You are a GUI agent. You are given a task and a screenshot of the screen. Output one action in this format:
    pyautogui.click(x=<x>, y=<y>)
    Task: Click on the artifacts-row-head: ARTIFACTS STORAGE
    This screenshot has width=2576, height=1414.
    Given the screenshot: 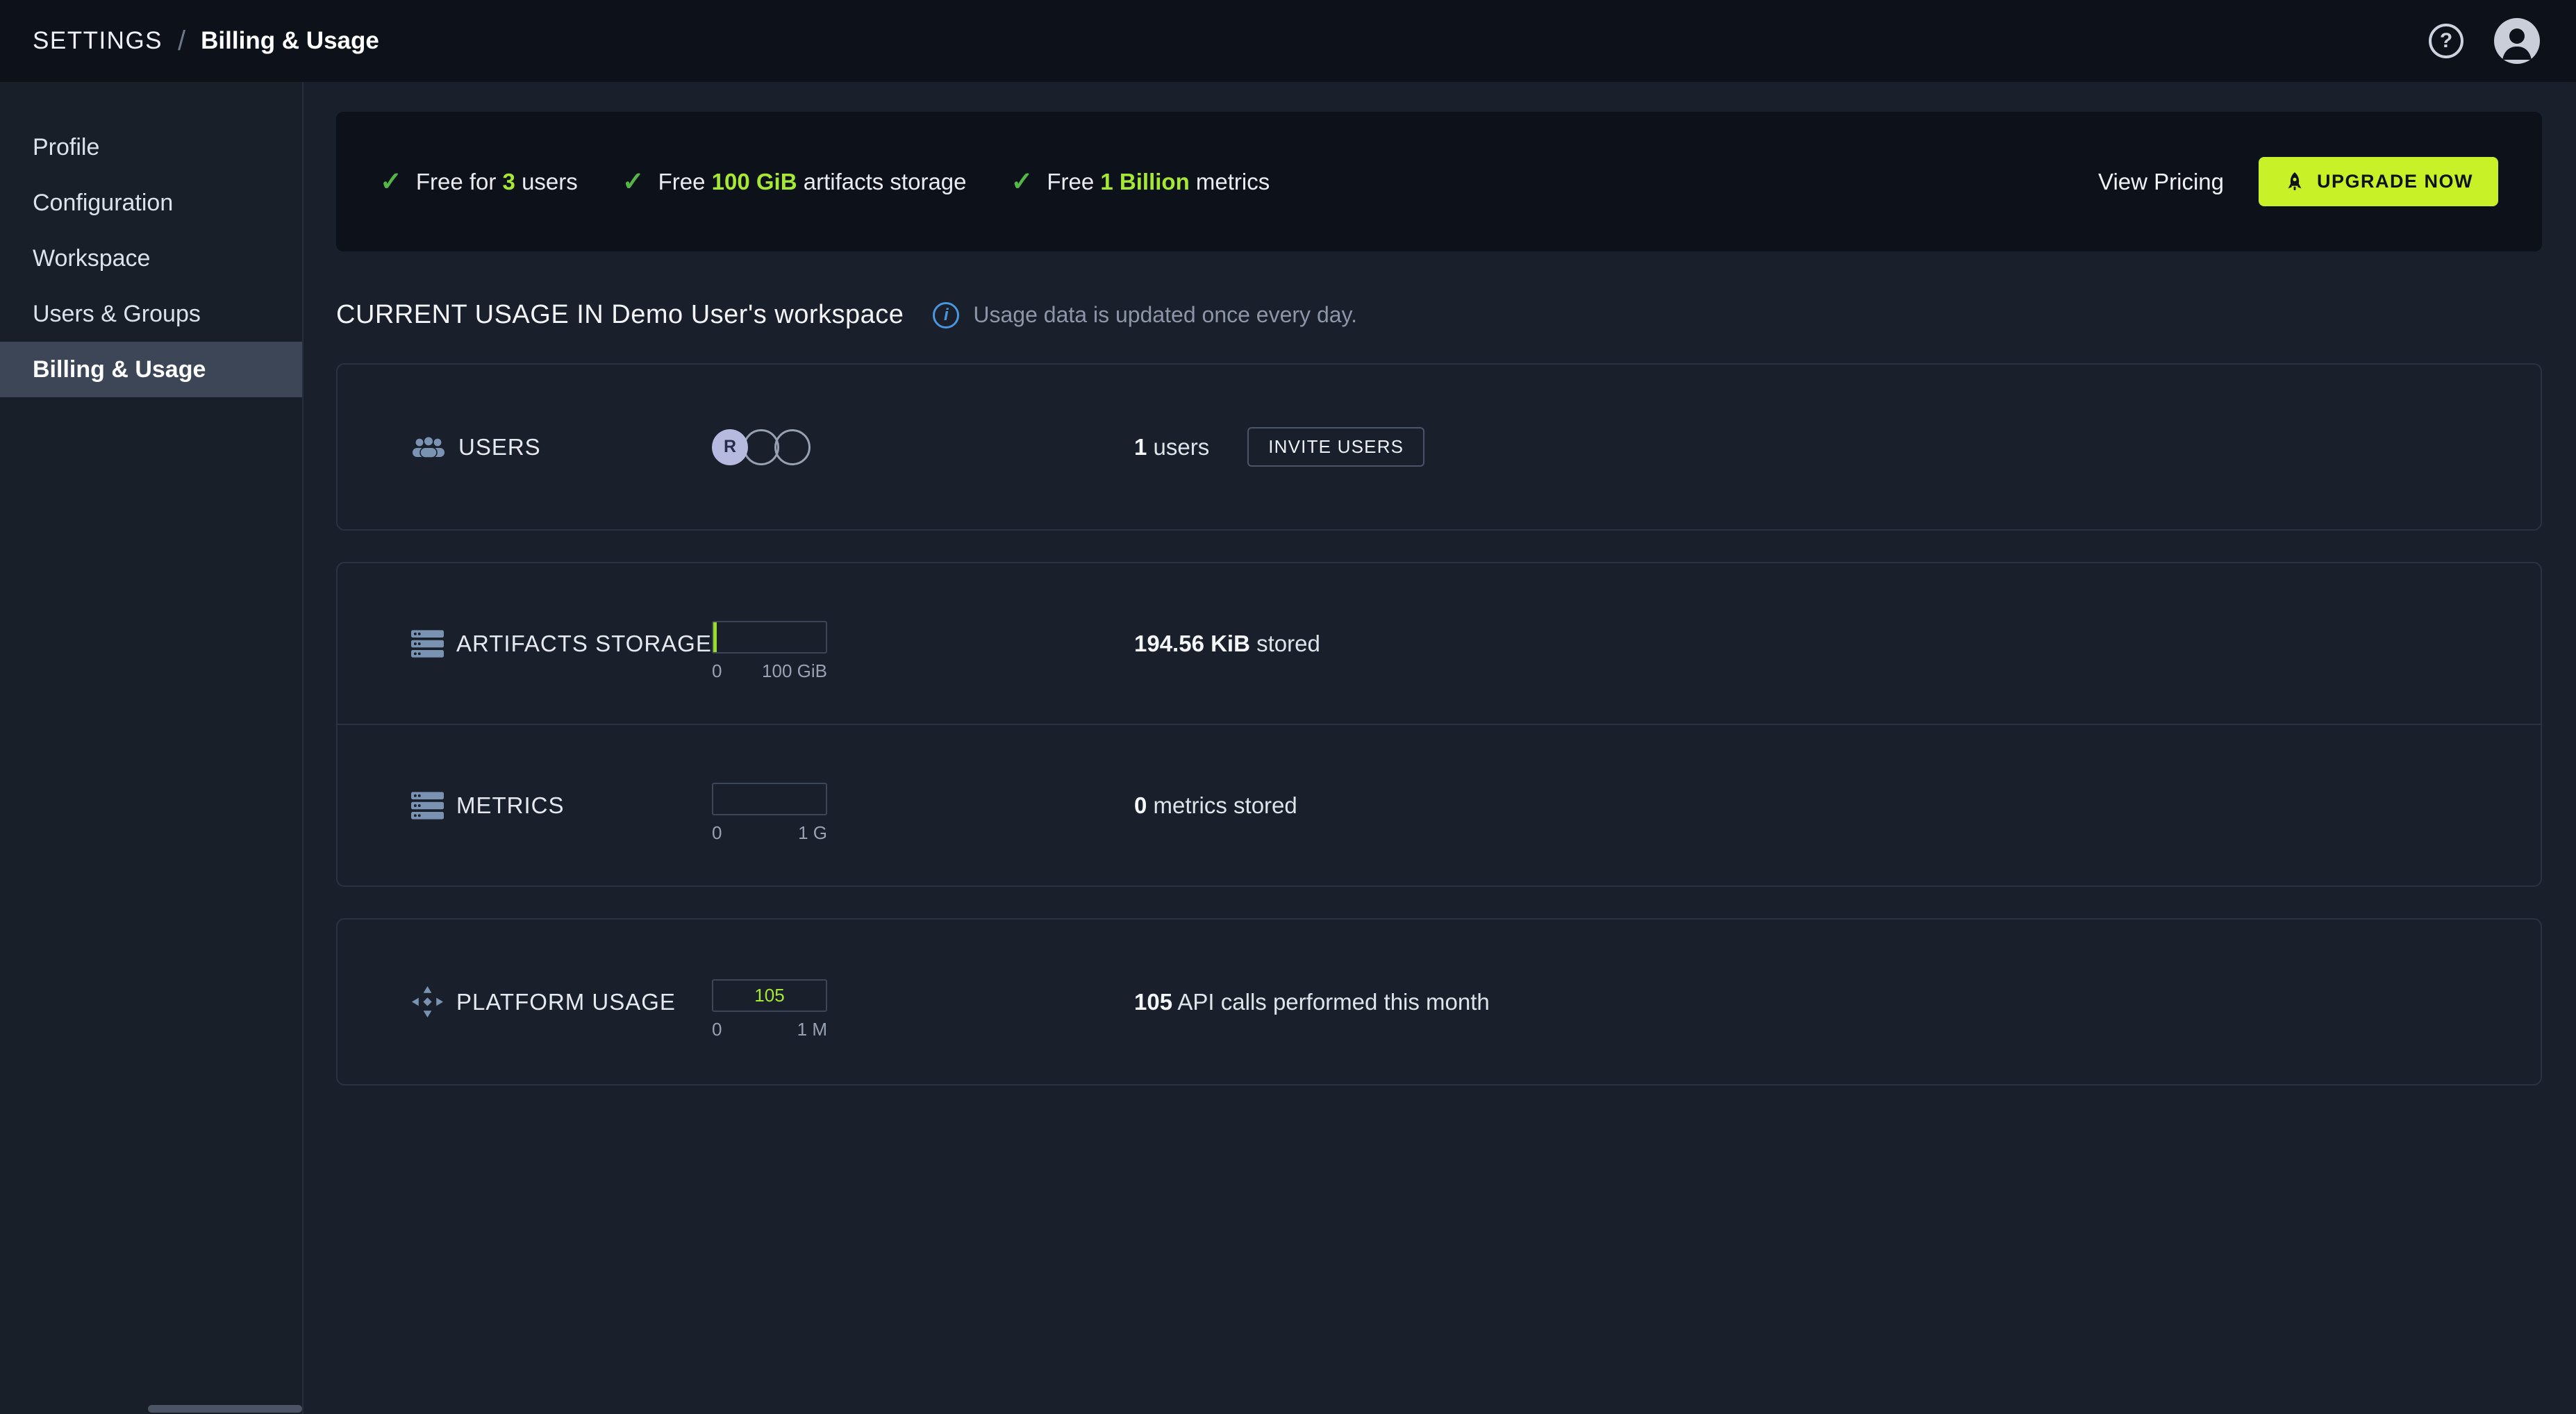 What is the action you would take?
    pyautogui.click(x=561, y=643)
    